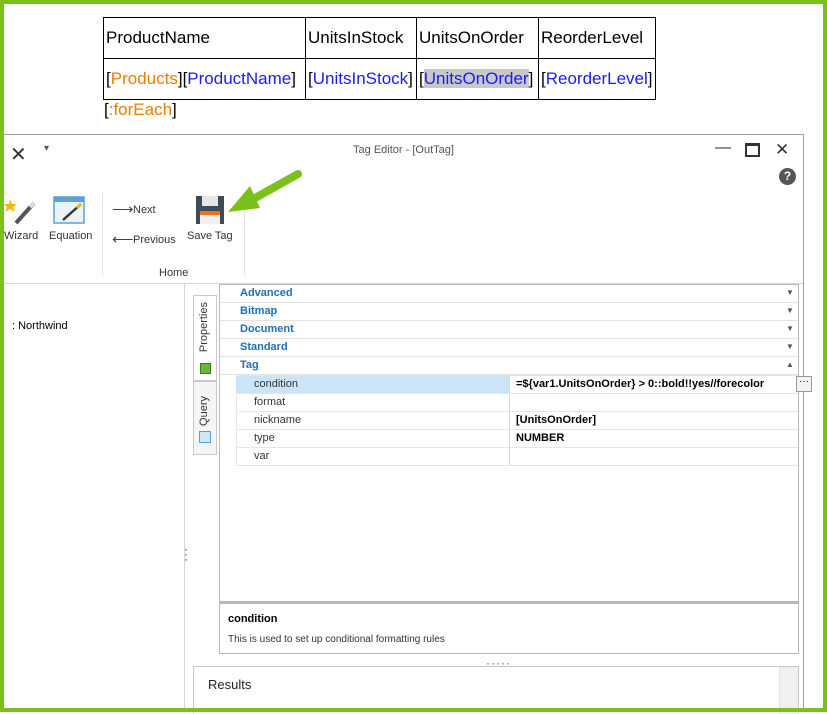  Describe the element at coordinates (210, 236) in the screenshot. I see `save-tag-label: Save Tag` at that location.